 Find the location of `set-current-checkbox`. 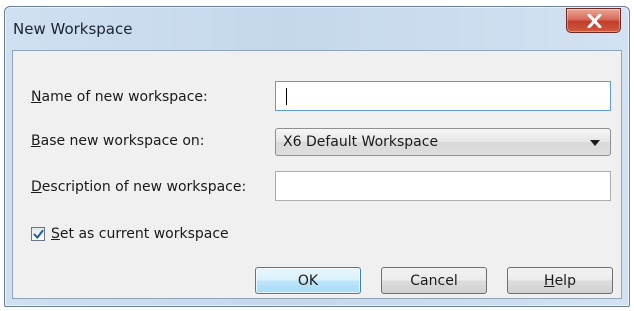

set-current-checkbox is located at coordinates (38, 234).